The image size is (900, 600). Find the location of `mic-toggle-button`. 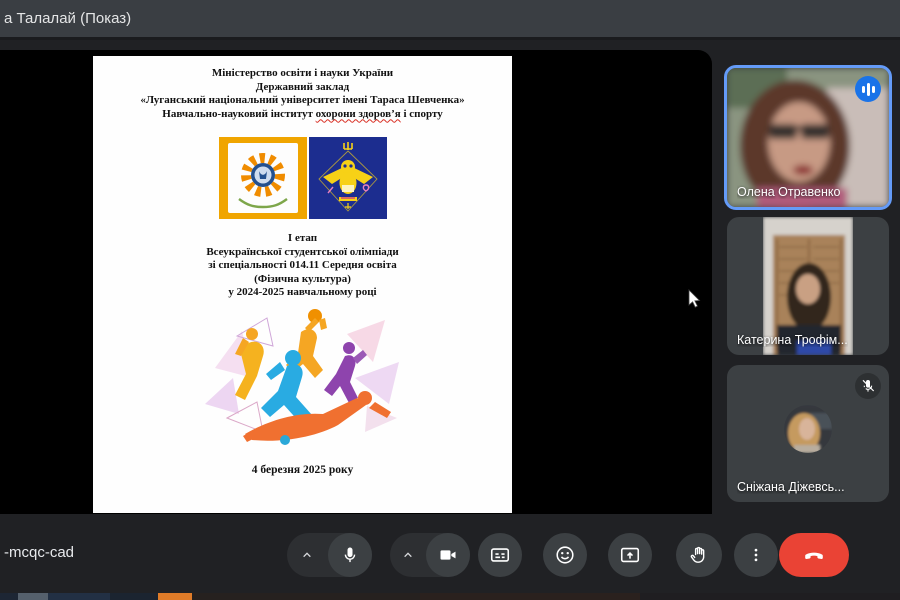

mic-toggle-button is located at coordinates (350, 555).